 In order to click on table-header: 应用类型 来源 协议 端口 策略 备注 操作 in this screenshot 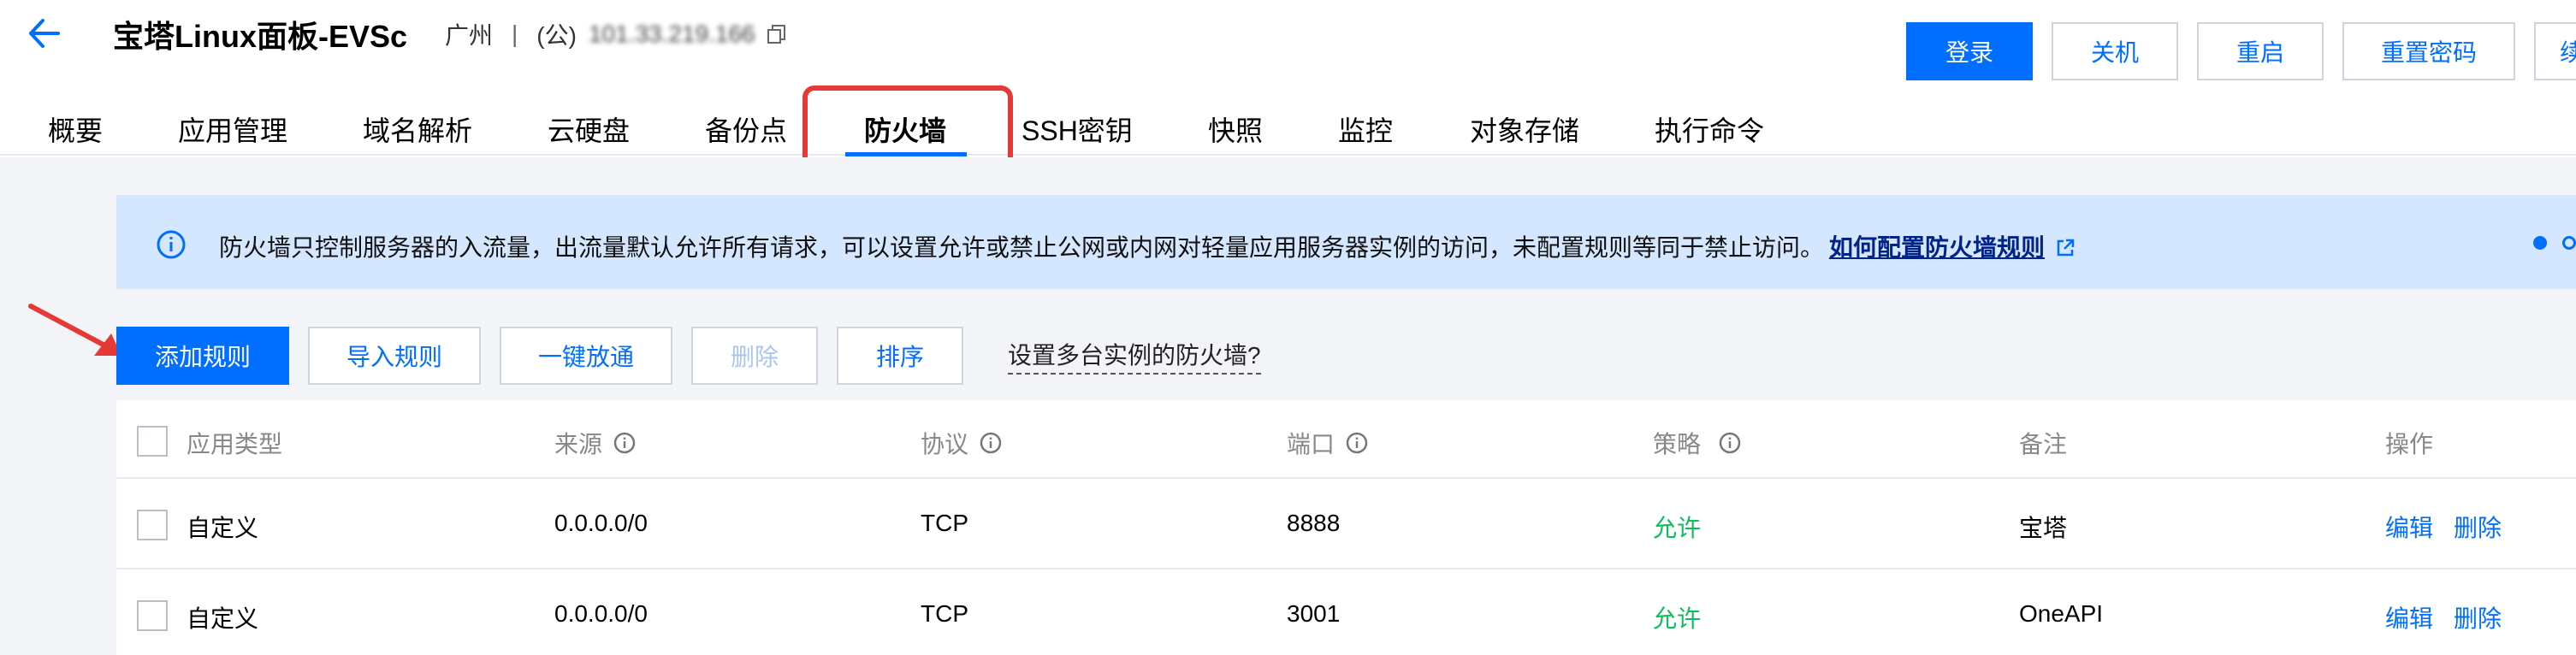, I will do `click(1346, 439)`.